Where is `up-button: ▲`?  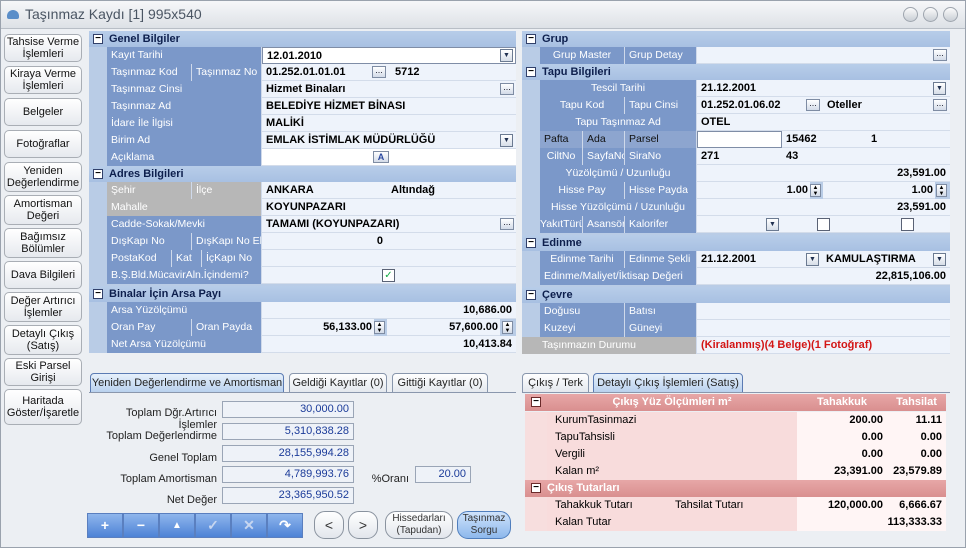
up-button: ▲ is located at coordinates (177, 525).